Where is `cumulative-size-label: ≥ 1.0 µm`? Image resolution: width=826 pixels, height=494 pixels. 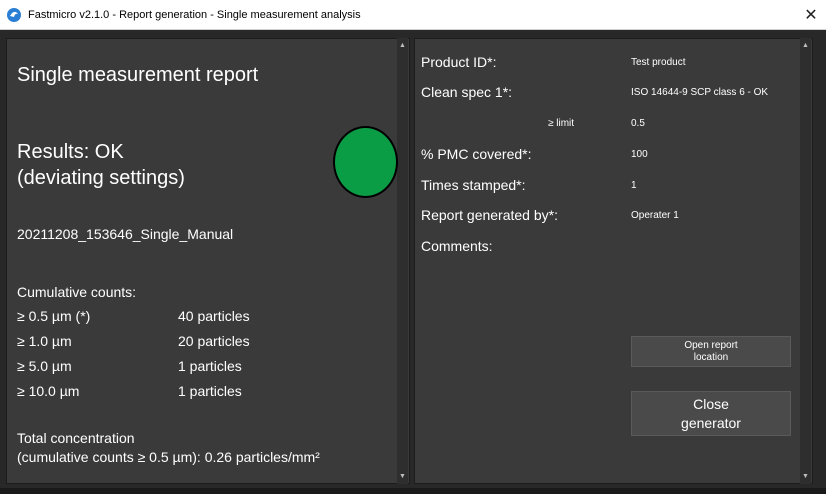 cumulative-size-label: ≥ 1.0 µm is located at coordinates (44, 341).